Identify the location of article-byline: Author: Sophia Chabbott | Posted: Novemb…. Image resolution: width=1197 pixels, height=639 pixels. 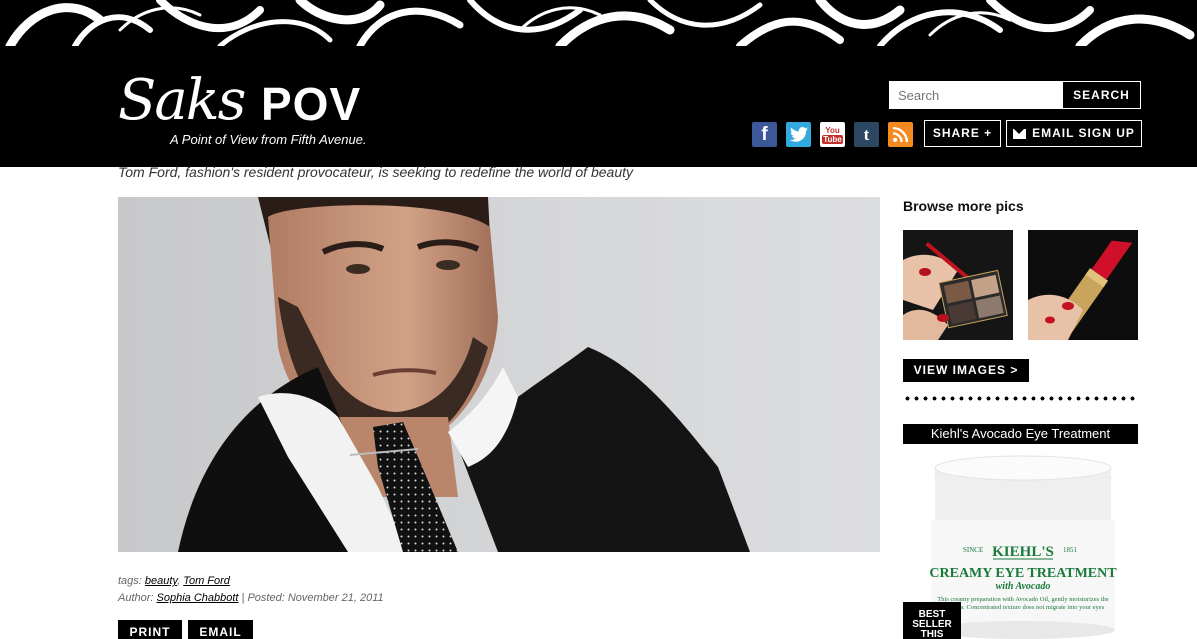
(251, 598).